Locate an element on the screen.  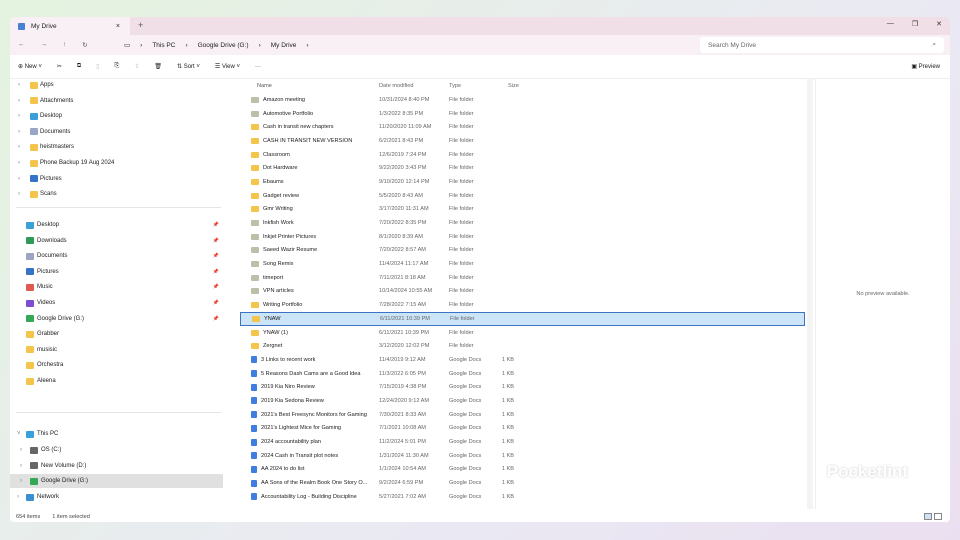
maximize-icon: ❐ is located at coordinates (915, 24).